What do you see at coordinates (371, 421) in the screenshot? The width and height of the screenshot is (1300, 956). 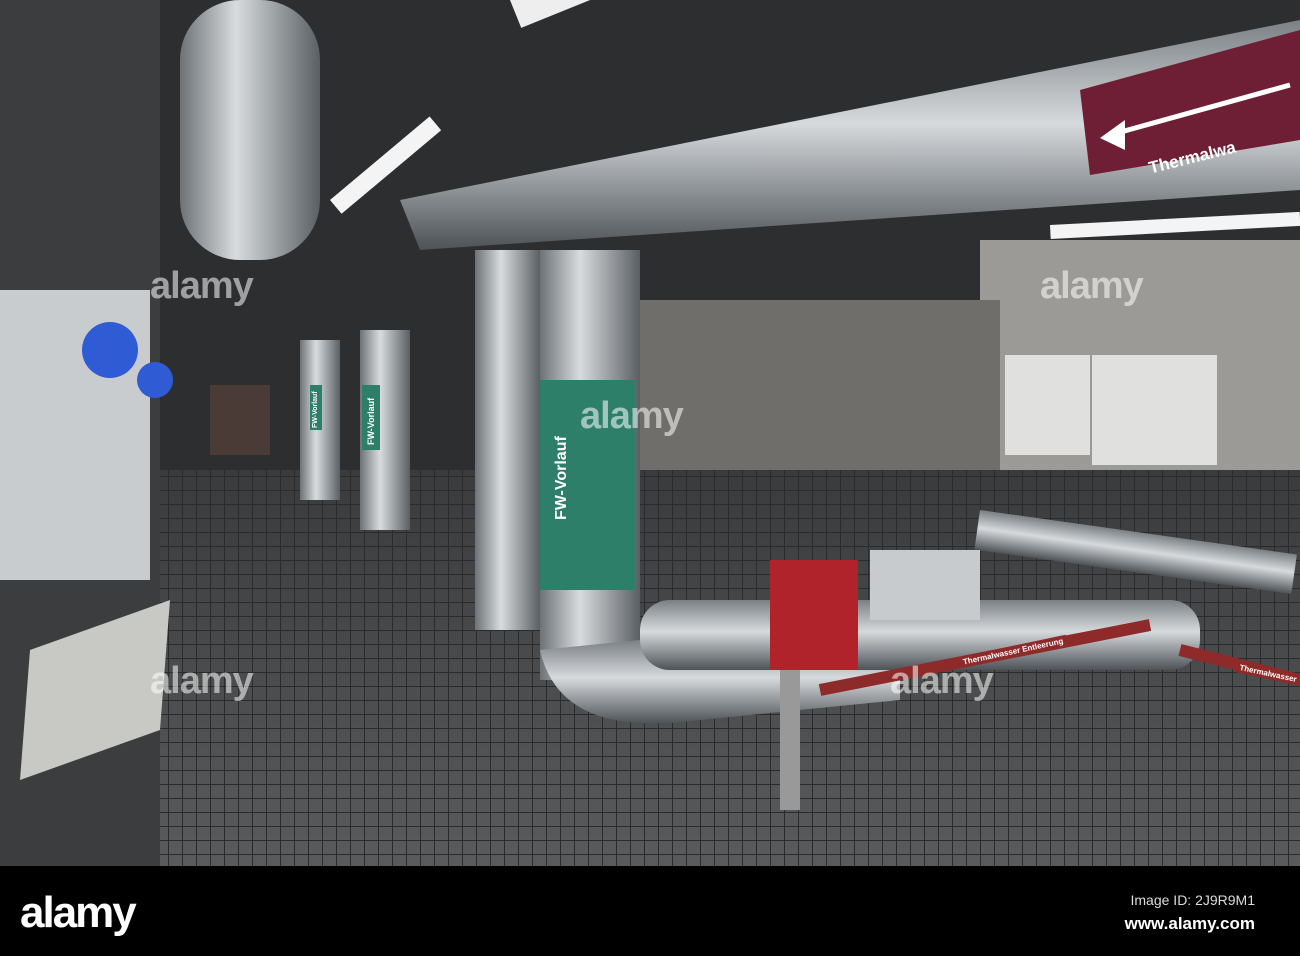 I see `fw-vorlauf-label-2: FW-Vorlauf` at bounding box center [371, 421].